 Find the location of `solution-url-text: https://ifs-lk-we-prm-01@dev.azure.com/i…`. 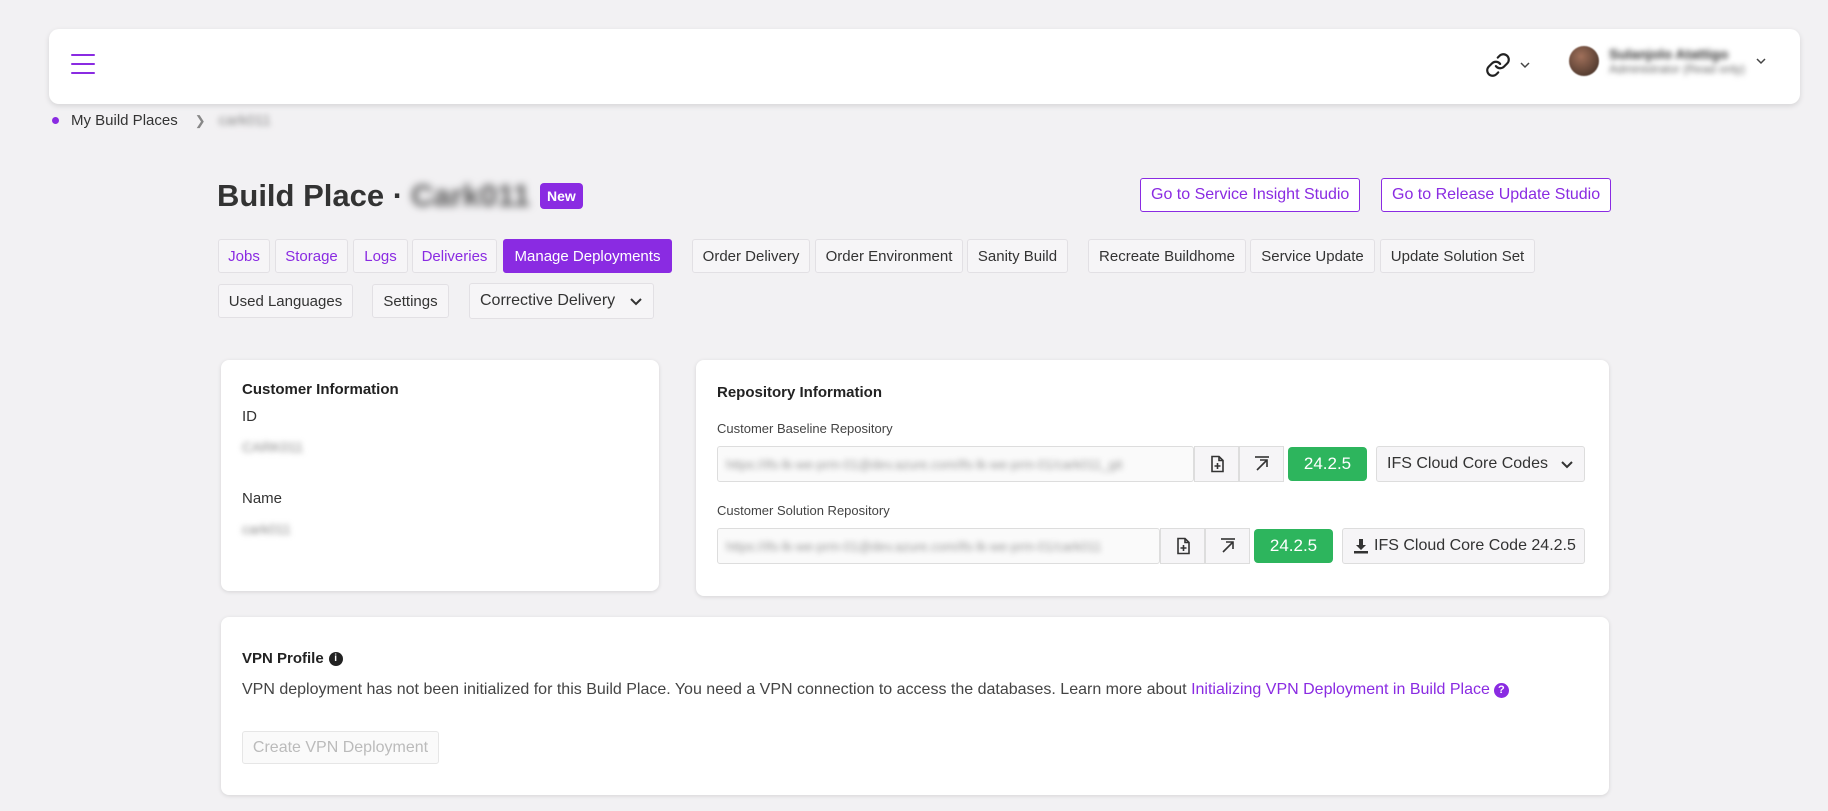

solution-url-text: https://ifs-lk-we-prm-01@dev.azure.com/i… is located at coordinates (914, 546).